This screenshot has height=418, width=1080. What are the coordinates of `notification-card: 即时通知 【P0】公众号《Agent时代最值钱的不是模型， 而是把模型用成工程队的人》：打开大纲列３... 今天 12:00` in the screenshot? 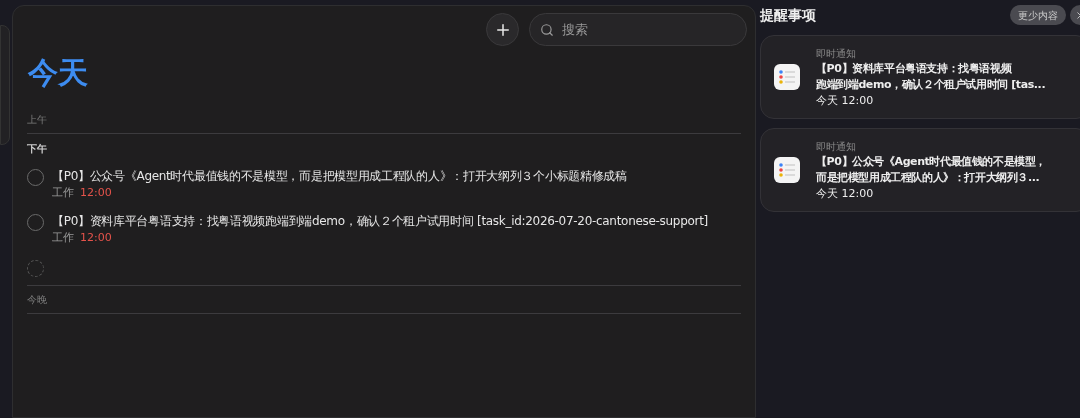 It's located at (920, 170).